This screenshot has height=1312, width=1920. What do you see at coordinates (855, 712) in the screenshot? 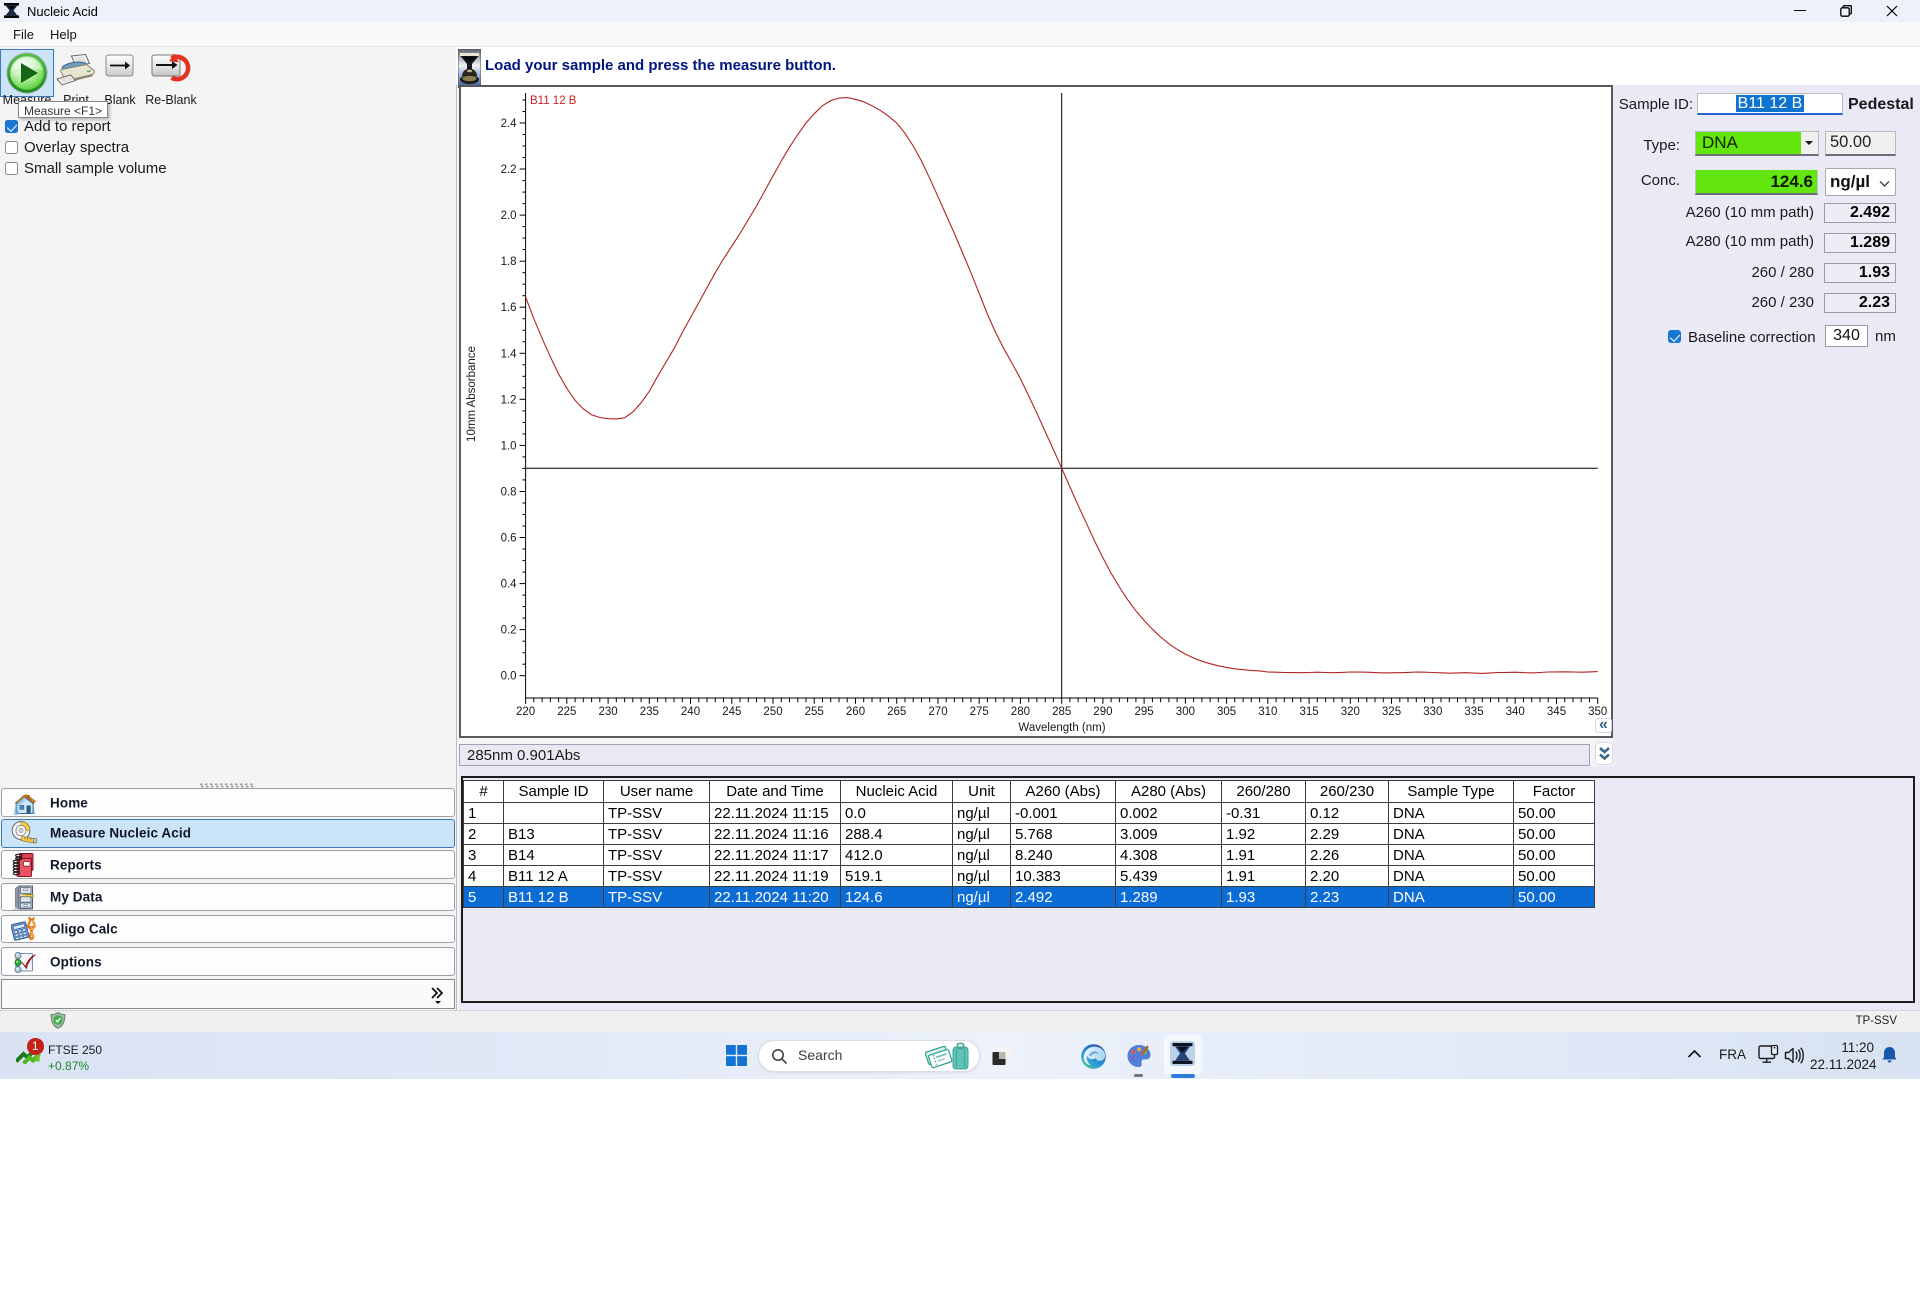
I see `svg-text: 260` at bounding box center [855, 712].